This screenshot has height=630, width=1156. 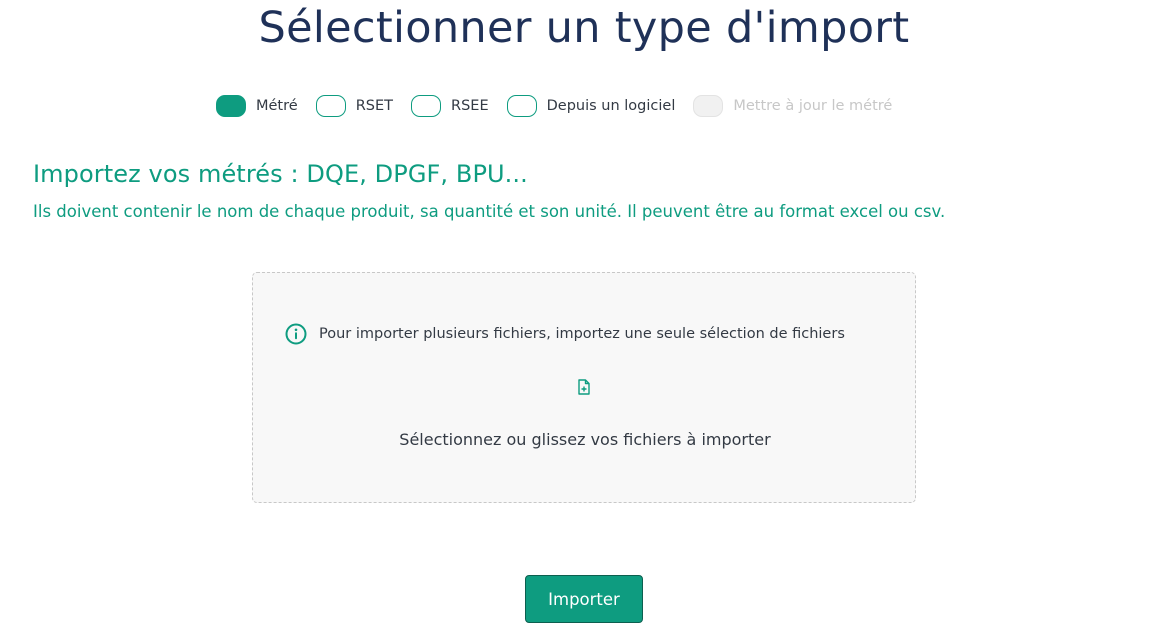 What do you see at coordinates (426, 106) in the screenshot?
I see `toggle-rsee` at bounding box center [426, 106].